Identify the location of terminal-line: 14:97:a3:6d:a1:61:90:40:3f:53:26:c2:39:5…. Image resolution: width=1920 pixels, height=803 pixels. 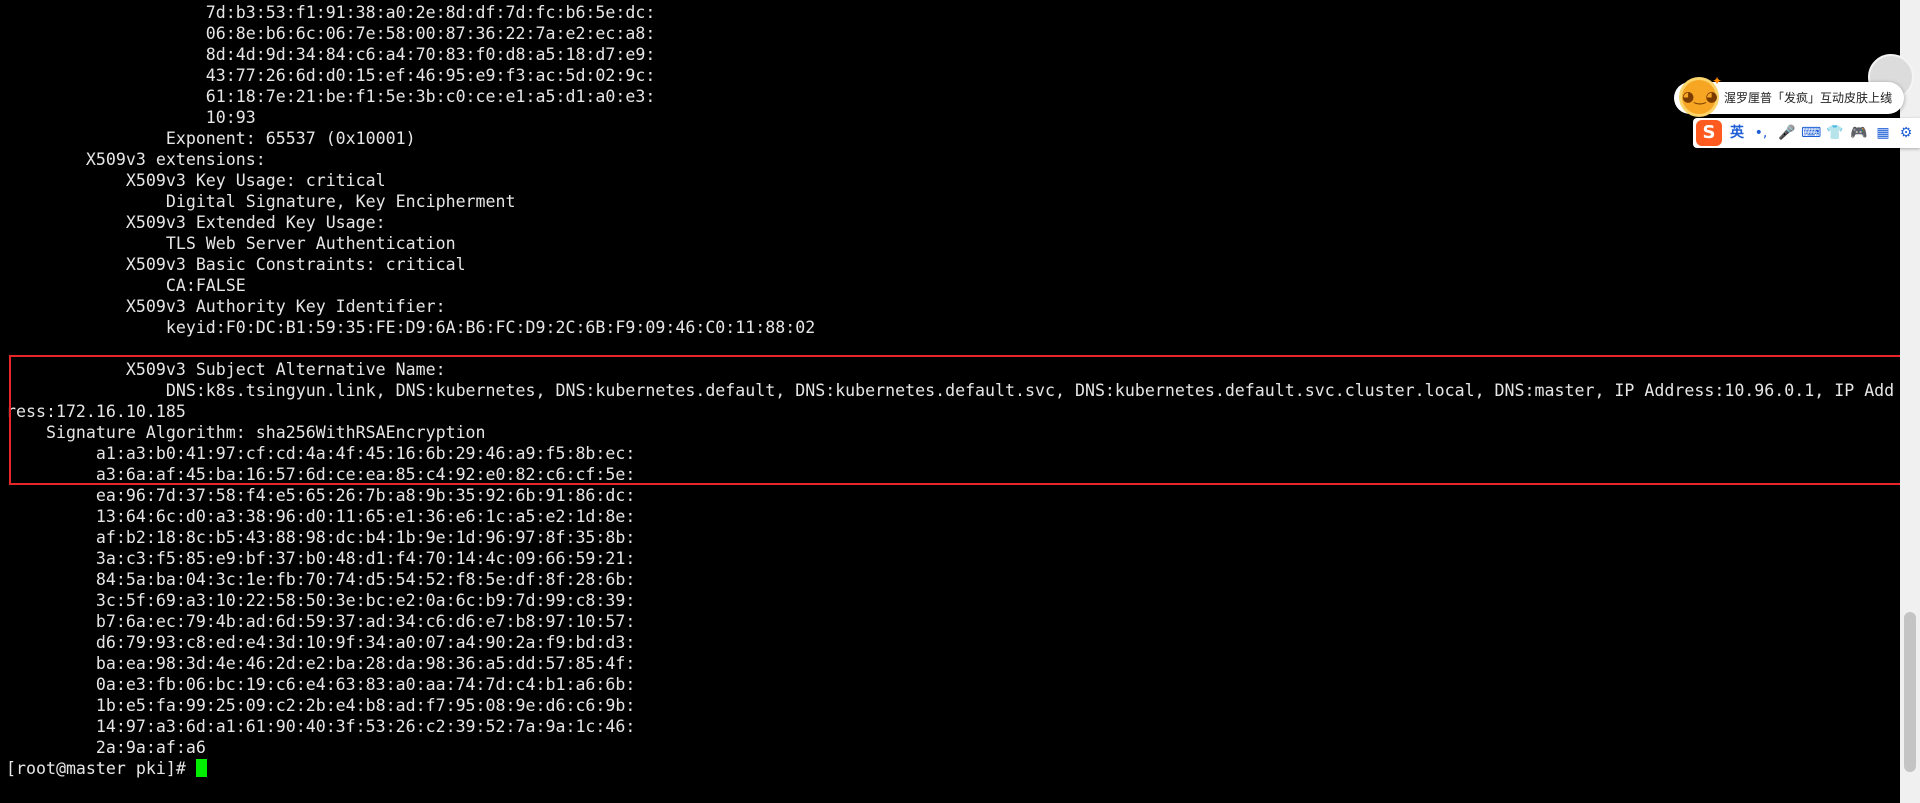
(321, 726).